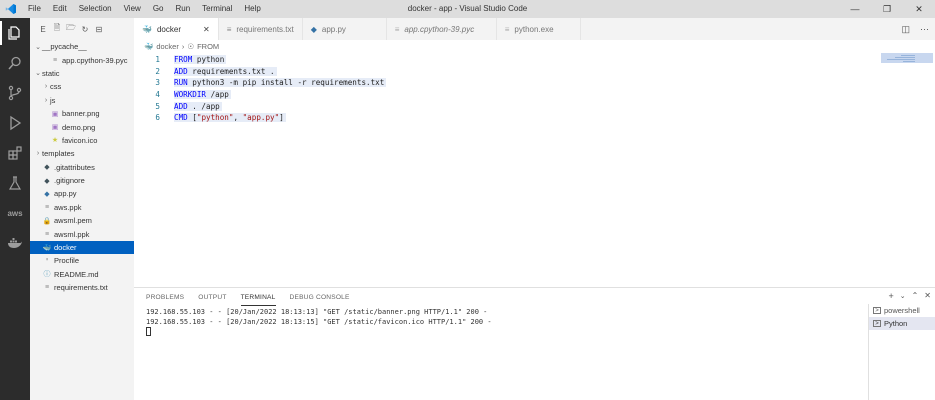 The height and width of the screenshot is (400, 935). I want to click on extensions-icon, so click(15, 153).